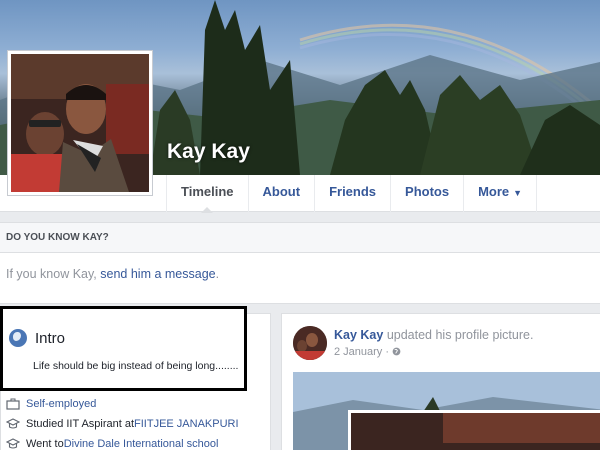 The image size is (600, 450). What do you see at coordinates (13, 404) in the screenshot?
I see `briefcase-icon` at bounding box center [13, 404].